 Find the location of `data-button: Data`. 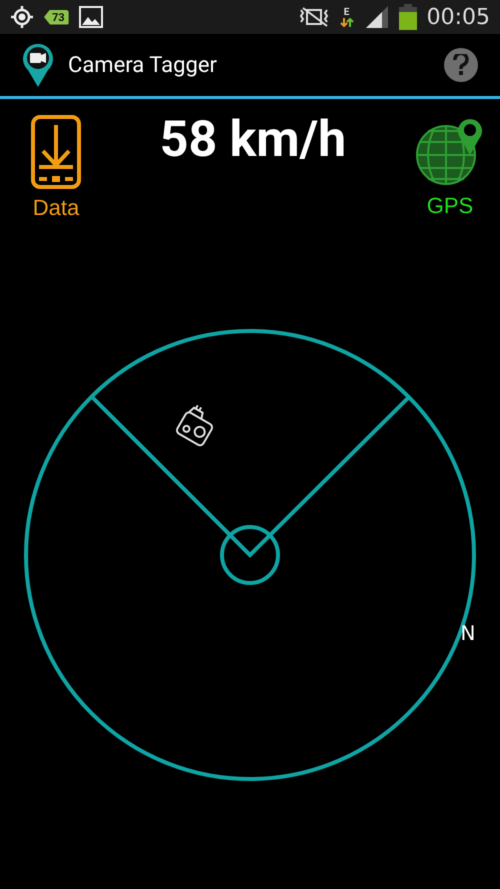

data-button: Data is located at coordinates (56, 175).